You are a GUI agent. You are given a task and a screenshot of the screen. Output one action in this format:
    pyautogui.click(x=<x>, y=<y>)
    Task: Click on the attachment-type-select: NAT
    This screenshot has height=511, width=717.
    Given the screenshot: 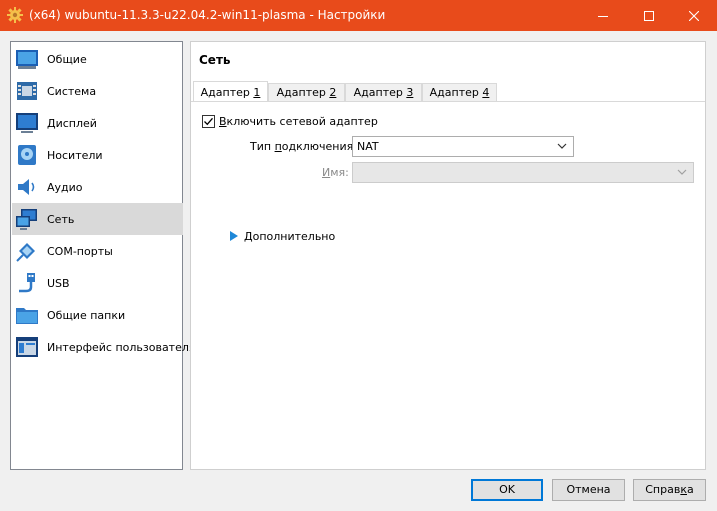 What is the action you would take?
    pyautogui.click(x=463, y=146)
    